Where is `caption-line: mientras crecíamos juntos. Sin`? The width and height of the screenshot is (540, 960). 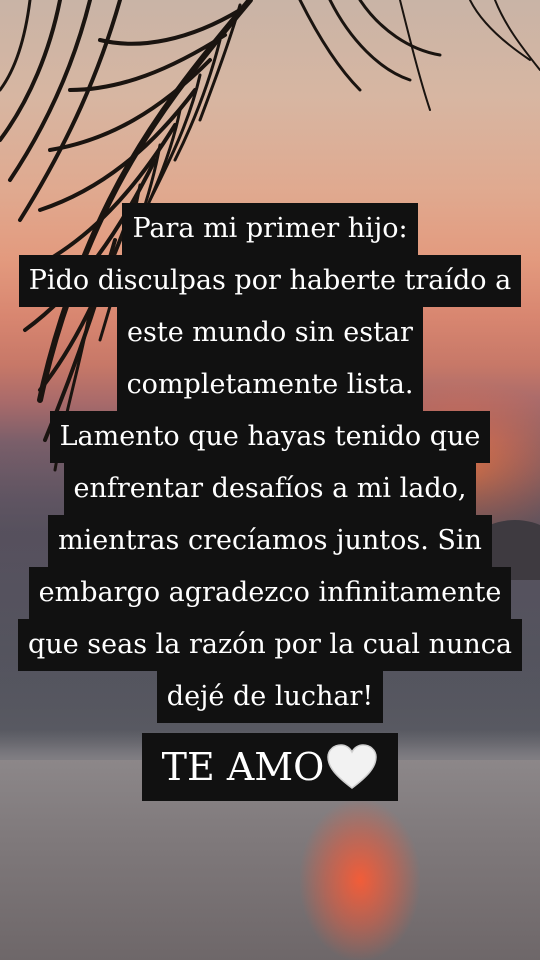
caption-line: mientras crecíamos juntos. Sin is located at coordinates (270, 541).